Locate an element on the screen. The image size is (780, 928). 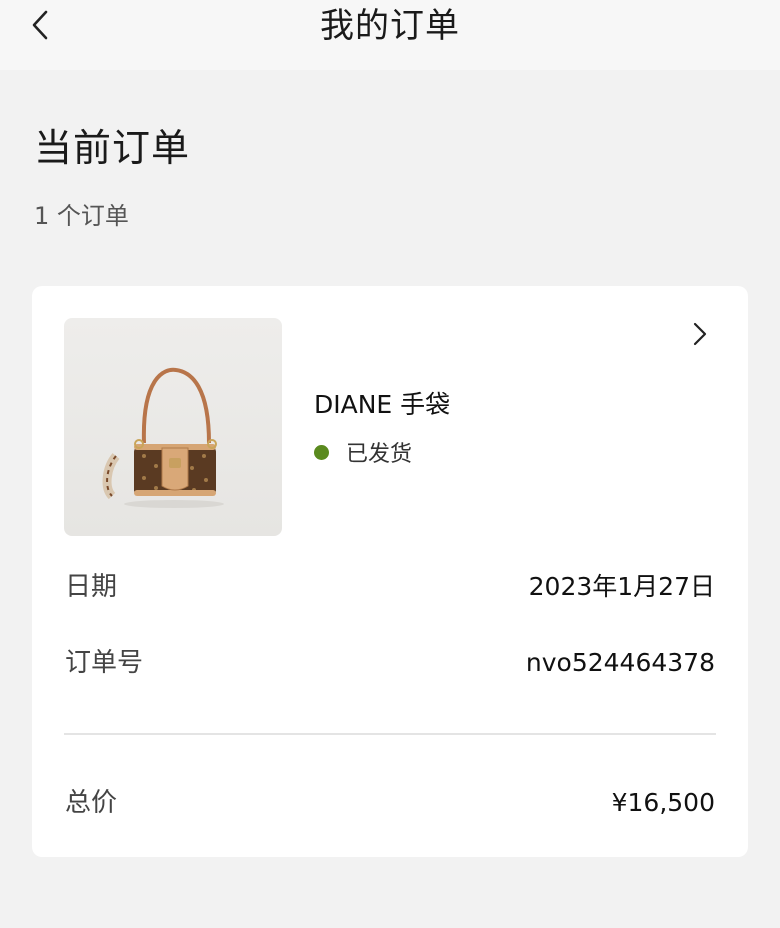
order-number-label: 订单号 is located at coordinates (104, 663).